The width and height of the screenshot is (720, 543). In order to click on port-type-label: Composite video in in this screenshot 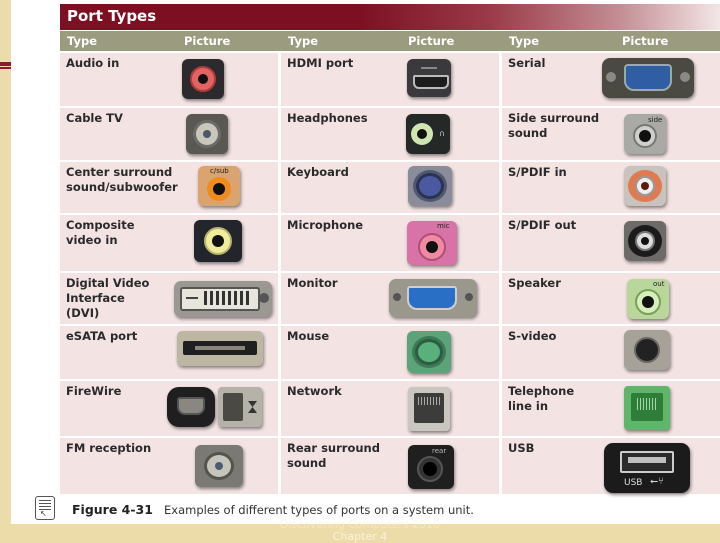, I will do `click(100, 232)`.